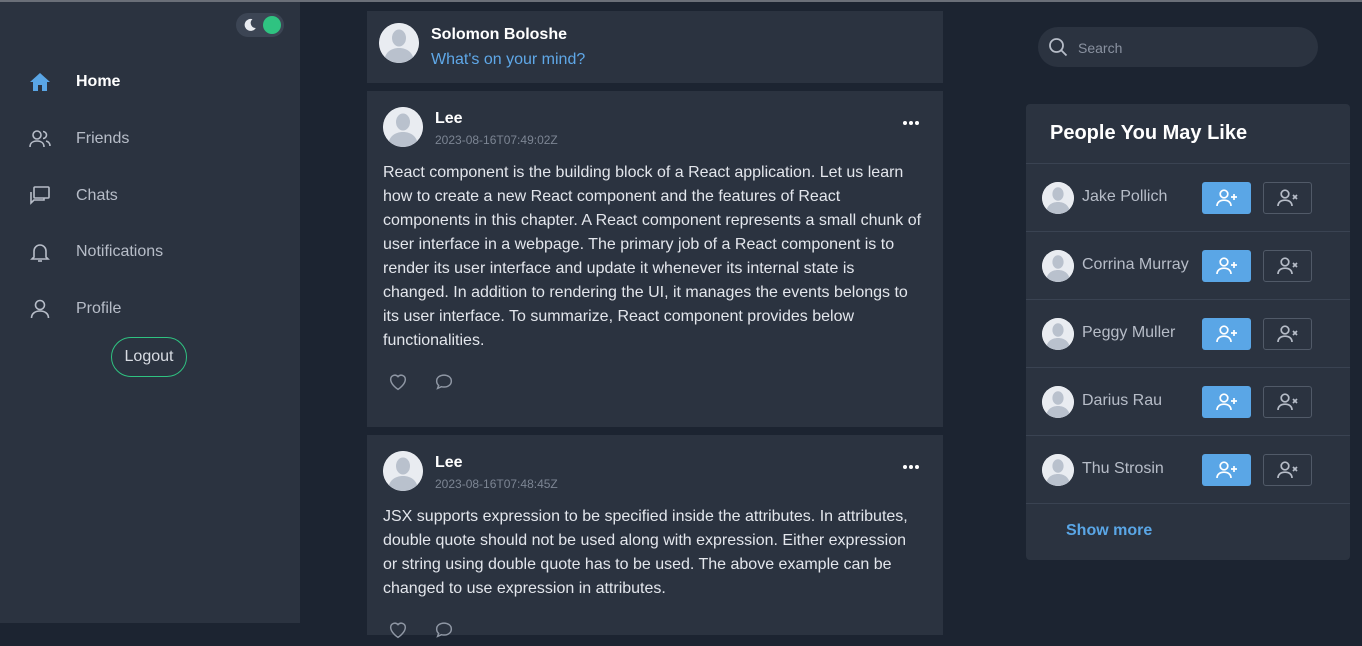 This screenshot has width=1362, height=646. Describe the element at coordinates (40, 82) in the screenshot. I see `home-icon` at that location.